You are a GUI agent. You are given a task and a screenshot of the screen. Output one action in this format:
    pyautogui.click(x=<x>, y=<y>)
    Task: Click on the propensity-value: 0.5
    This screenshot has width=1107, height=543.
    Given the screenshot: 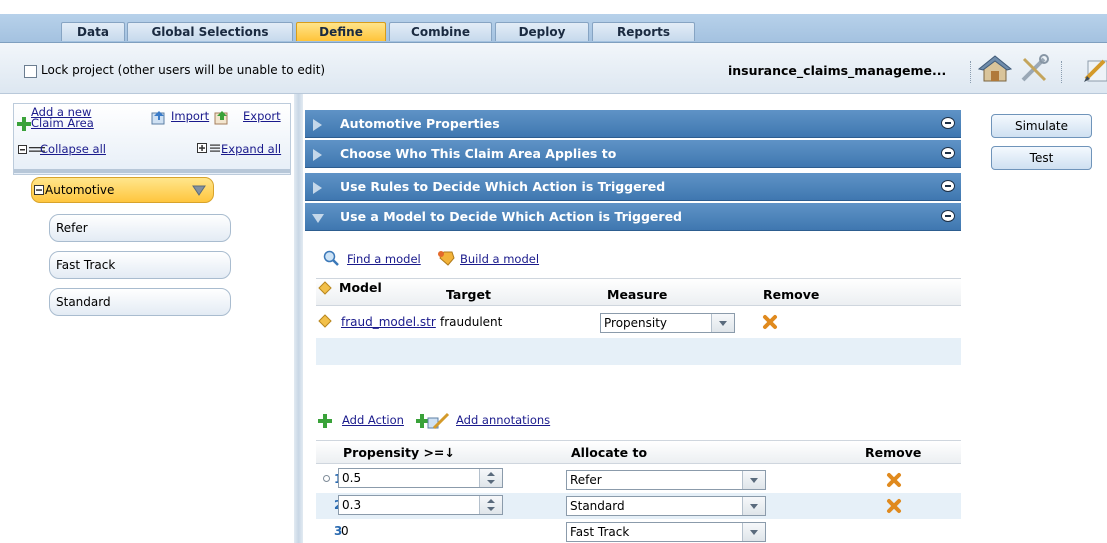 What is the action you would take?
    pyautogui.click(x=352, y=478)
    